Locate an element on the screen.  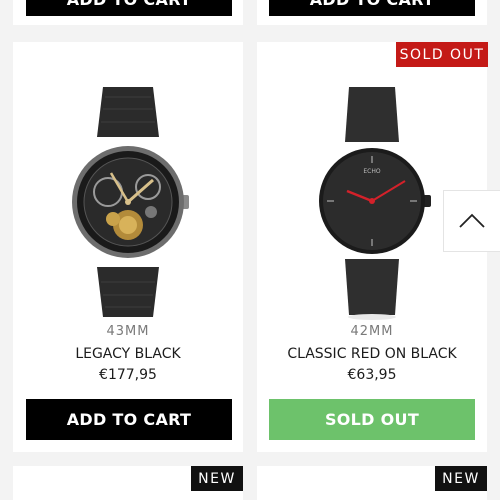
dial-brand: ECHO is located at coordinates (371, 171).